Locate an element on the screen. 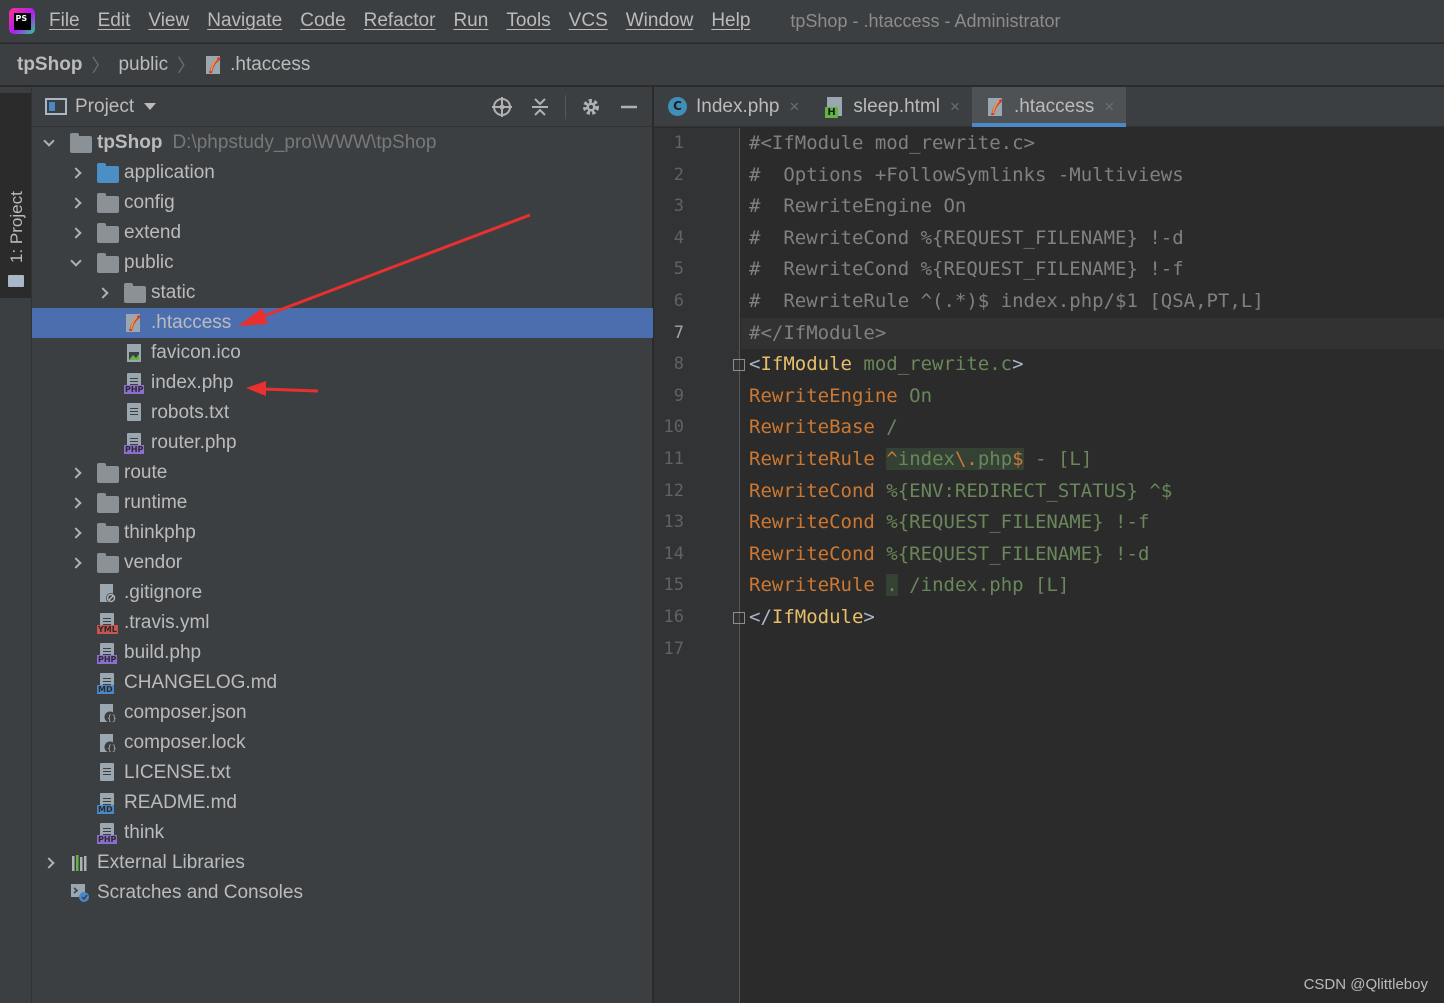 Image resolution: width=1444 pixels, height=1003 pixels. menu-help: Help is located at coordinates (730, 21).